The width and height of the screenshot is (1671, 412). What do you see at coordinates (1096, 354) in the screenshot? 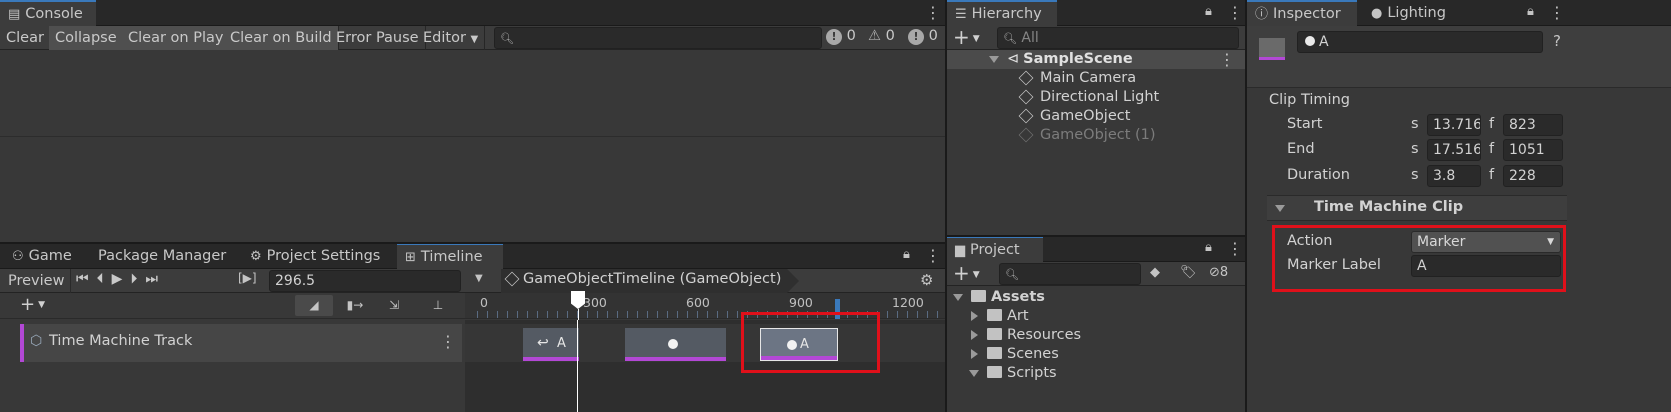
I see `project-folder: Scenes` at bounding box center [1096, 354].